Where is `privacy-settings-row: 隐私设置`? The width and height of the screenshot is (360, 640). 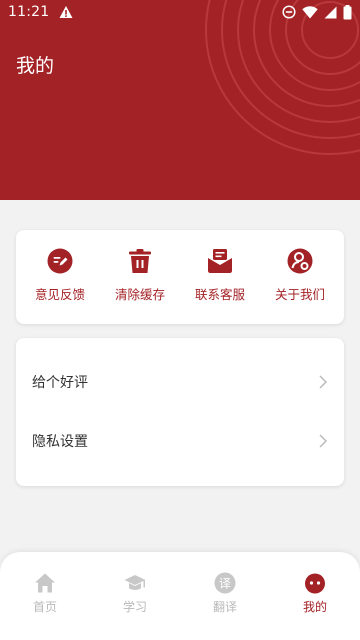
privacy-settings-row: 隐私设置 is located at coordinates (180, 440).